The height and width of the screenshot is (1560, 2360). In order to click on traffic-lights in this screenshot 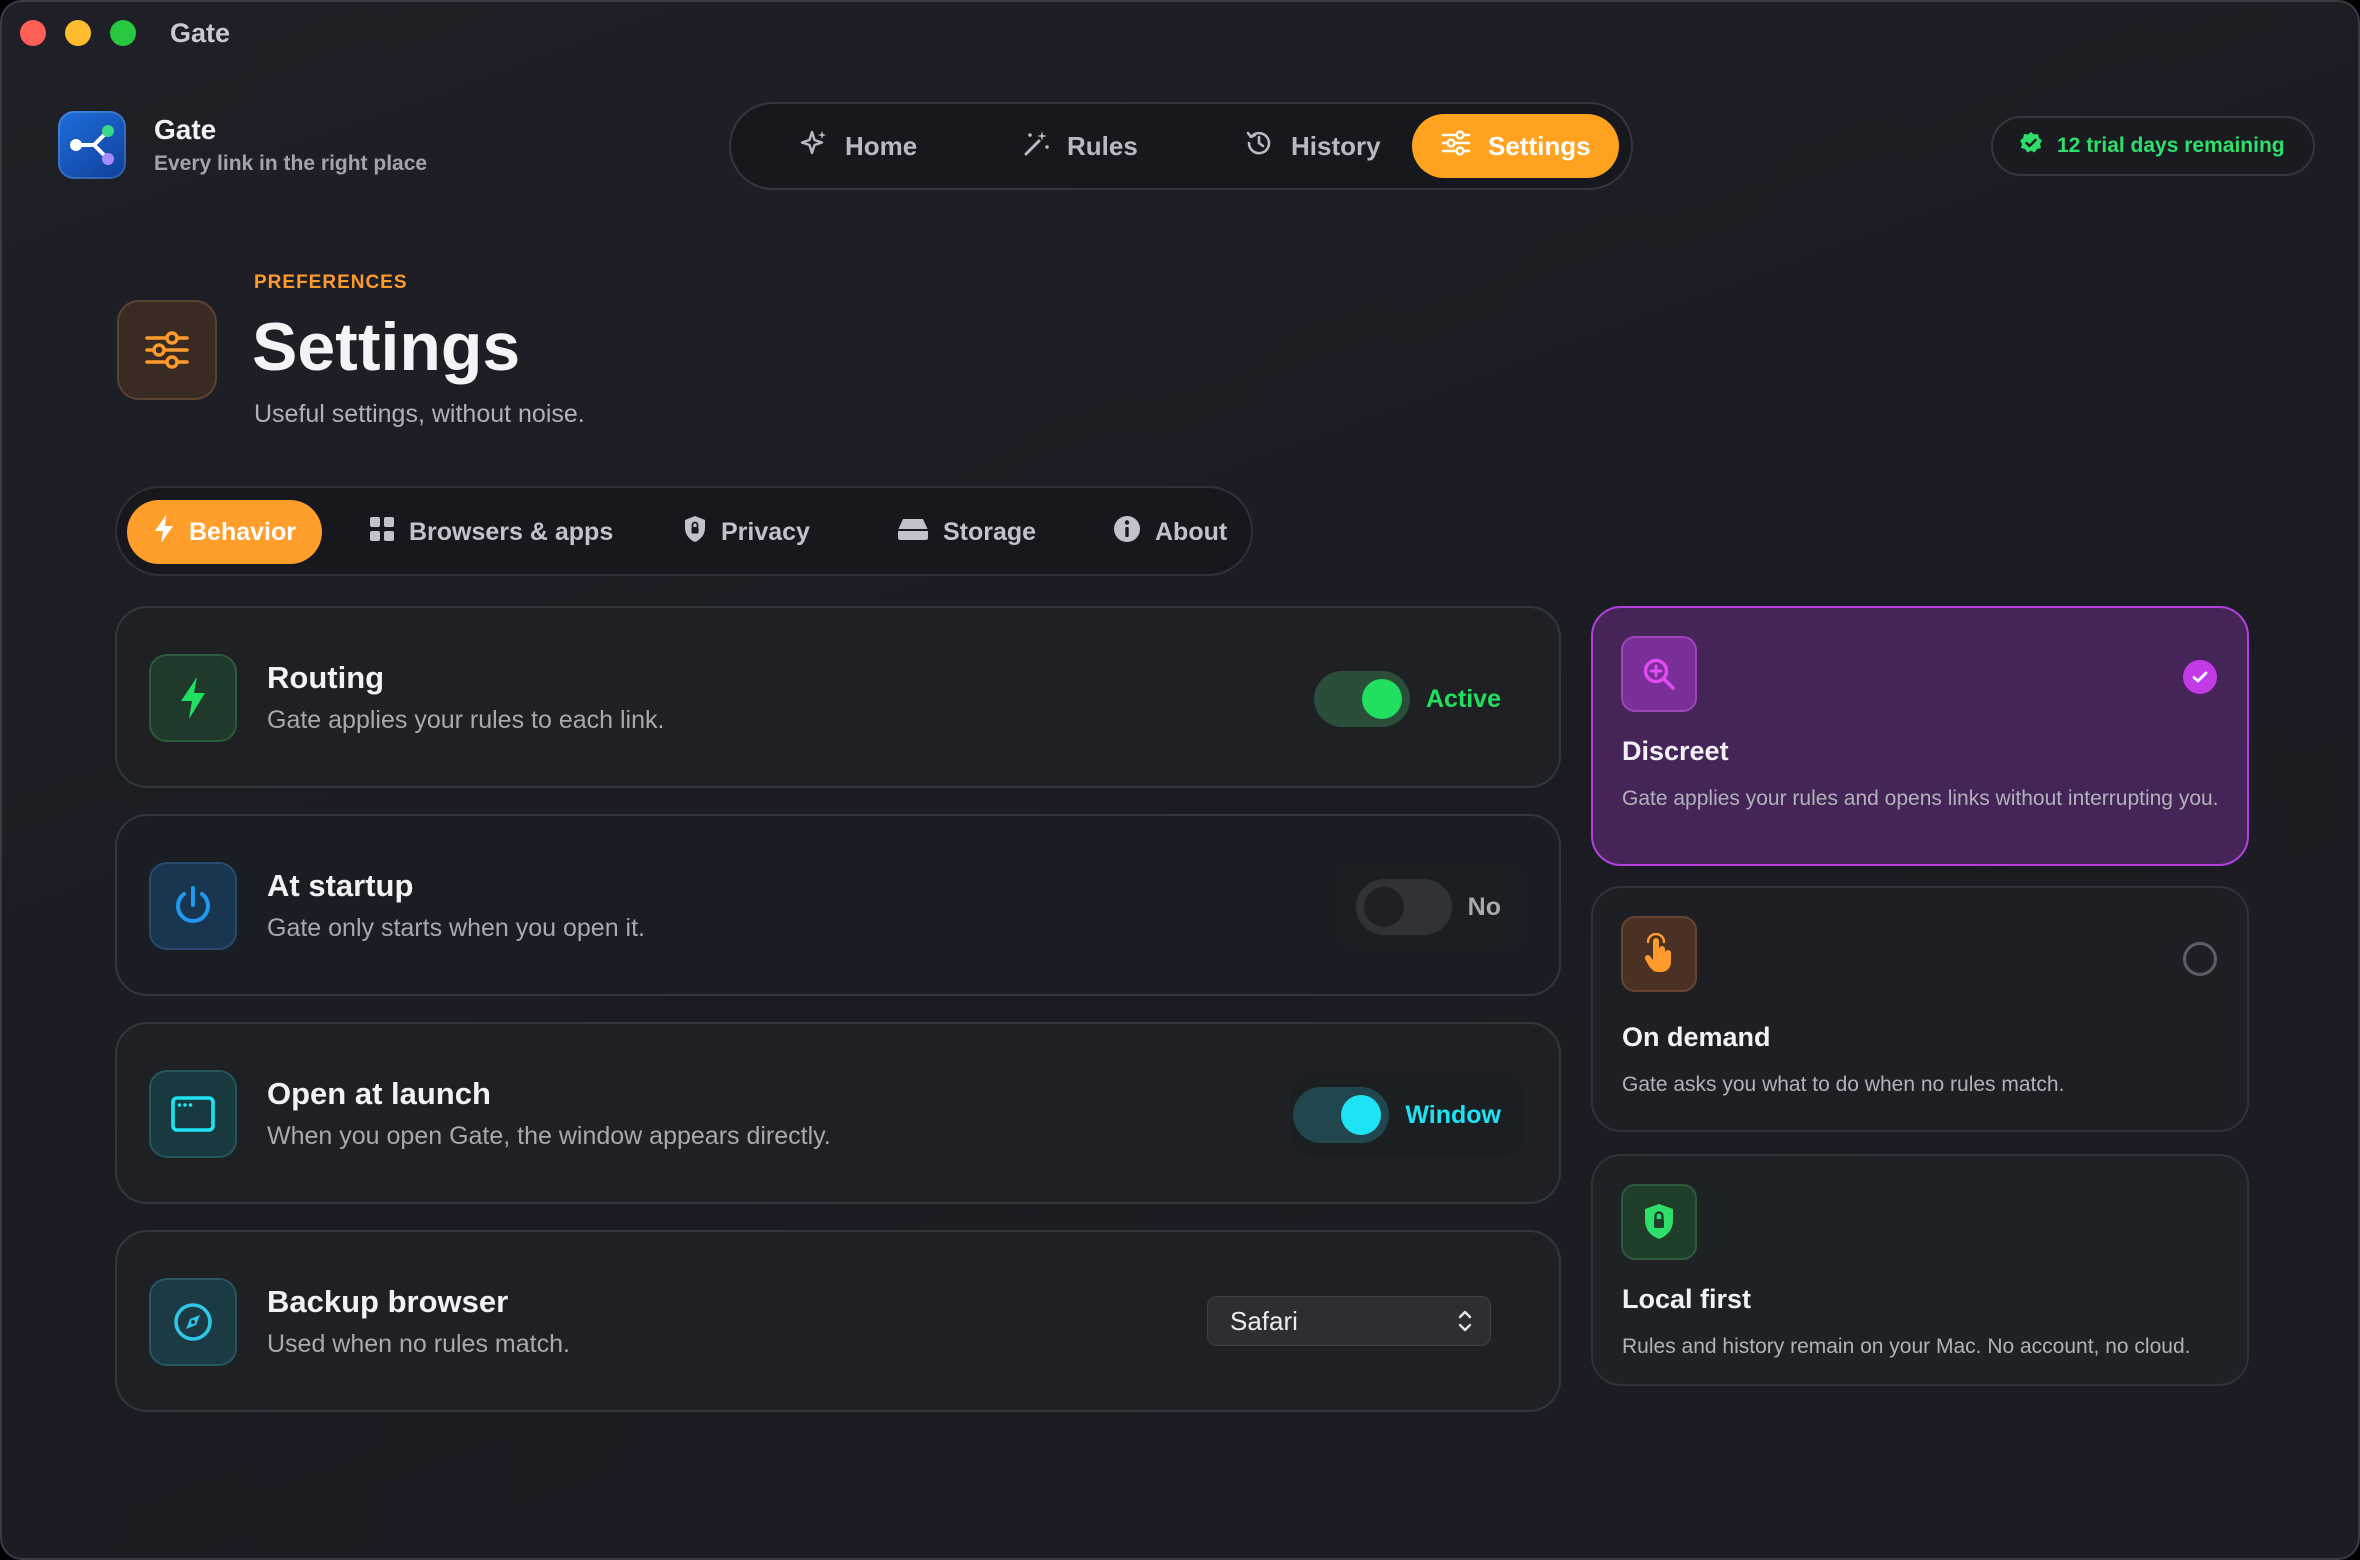, I will do `click(78, 33)`.